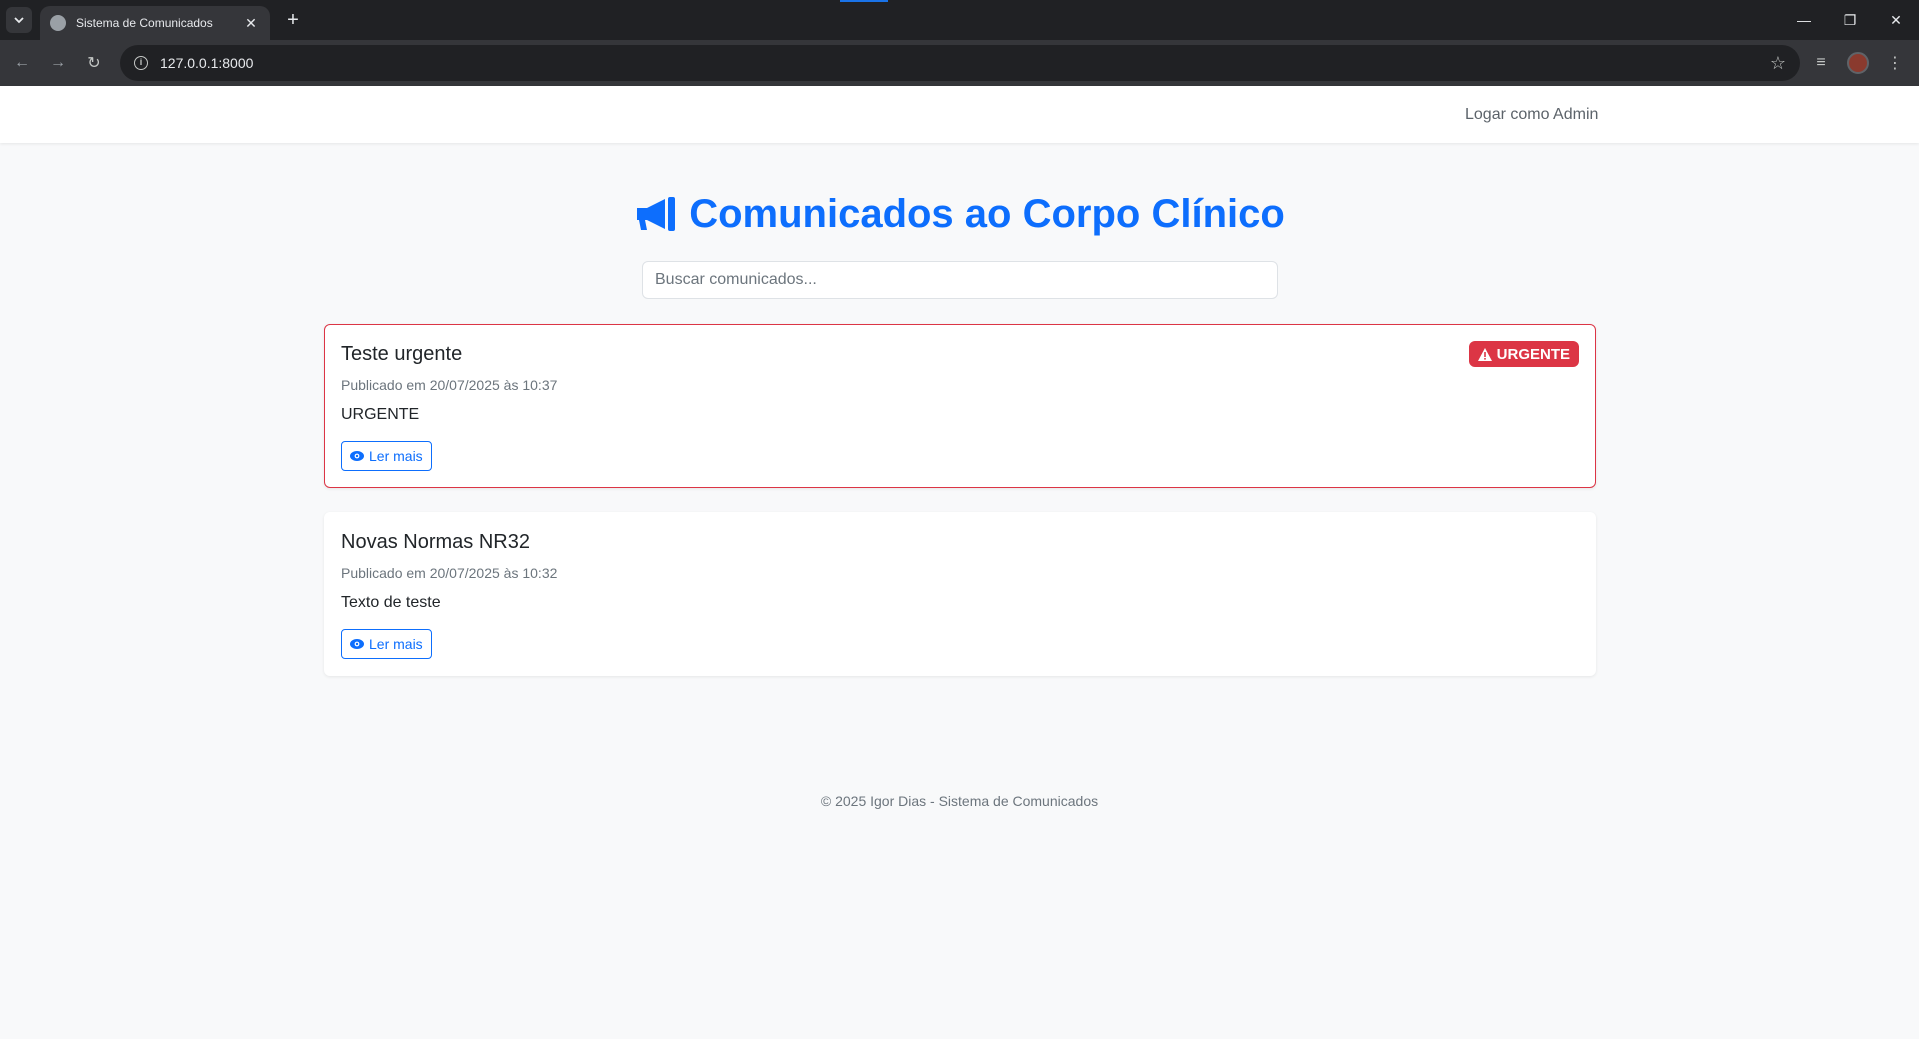 This screenshot has height=1039, width=1919. Describe the element at coordinates (959, 20) in the screenshot. I see `browser-tab-bar: Sistema de Comunicados ✕ + — ❐ ✕` at that location.